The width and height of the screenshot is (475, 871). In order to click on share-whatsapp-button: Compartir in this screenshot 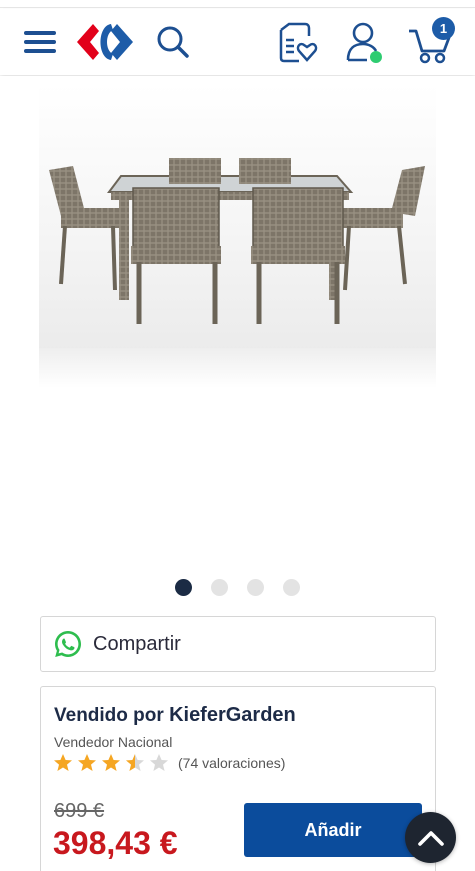, I will do `click(238, 644)`.